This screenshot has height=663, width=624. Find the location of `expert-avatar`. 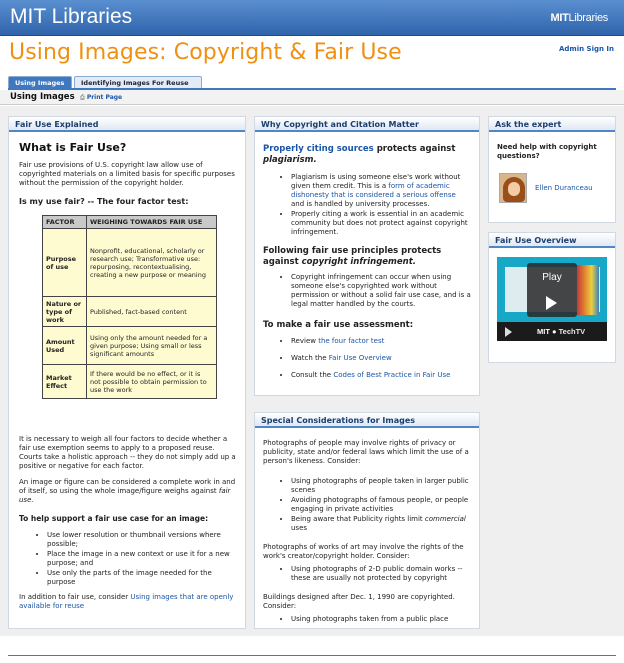

expert-avatar is located at coordinates (513, 188).